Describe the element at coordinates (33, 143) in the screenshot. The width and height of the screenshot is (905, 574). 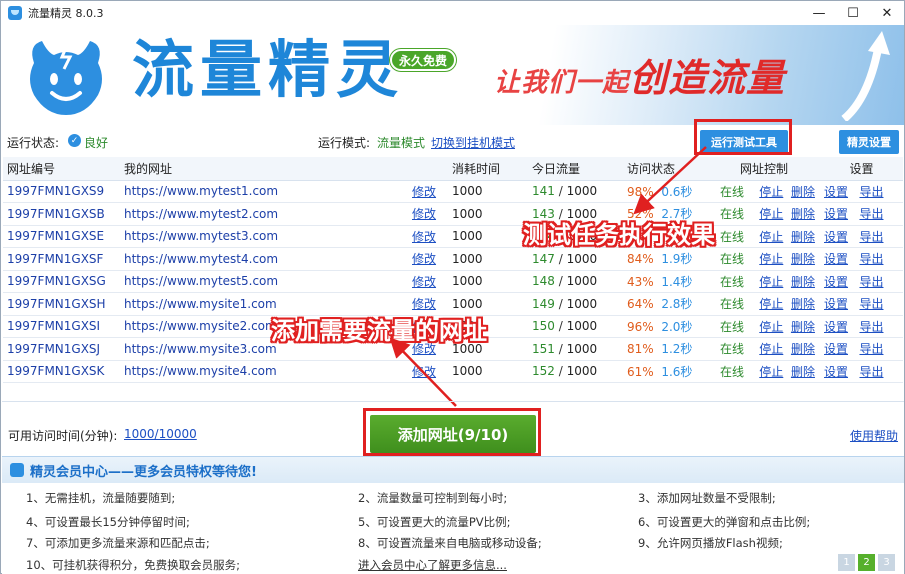
I see `run-status-label: 运行状态:` at that location.